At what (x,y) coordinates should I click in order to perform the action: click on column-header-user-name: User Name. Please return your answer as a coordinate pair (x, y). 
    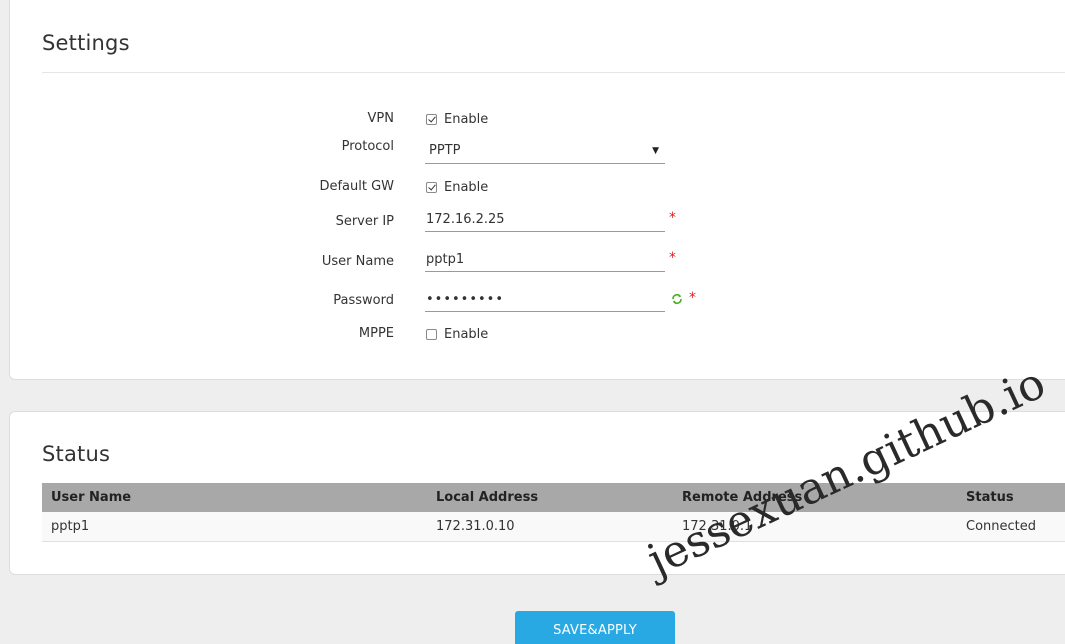
    Looking at the image, I should click on (91, 497).